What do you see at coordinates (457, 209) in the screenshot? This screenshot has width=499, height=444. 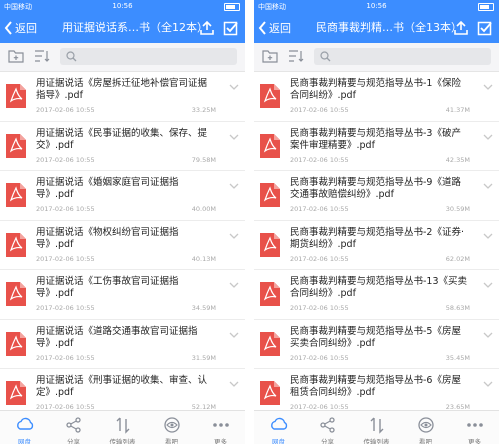 I see `file-size: 30.59M` at bounding box center [457, 209].